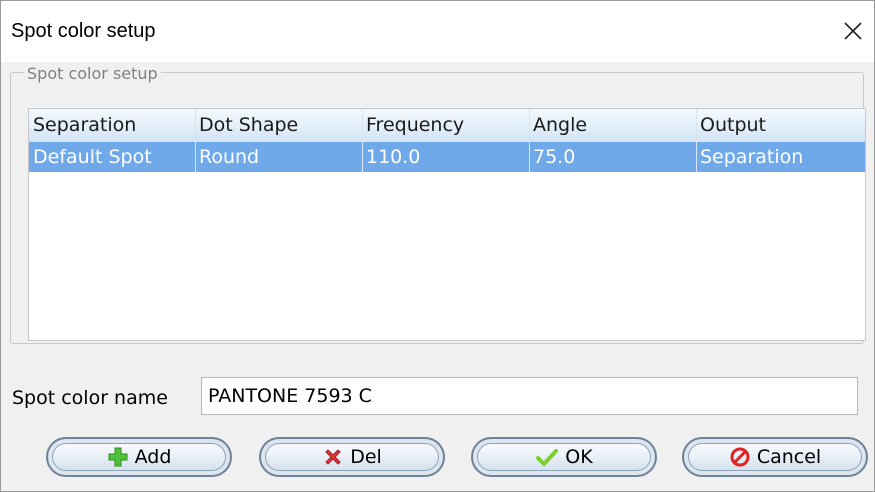  Describe the element at coordinates (333, 457) in the screenshot. I see `delete-icon` at that location.